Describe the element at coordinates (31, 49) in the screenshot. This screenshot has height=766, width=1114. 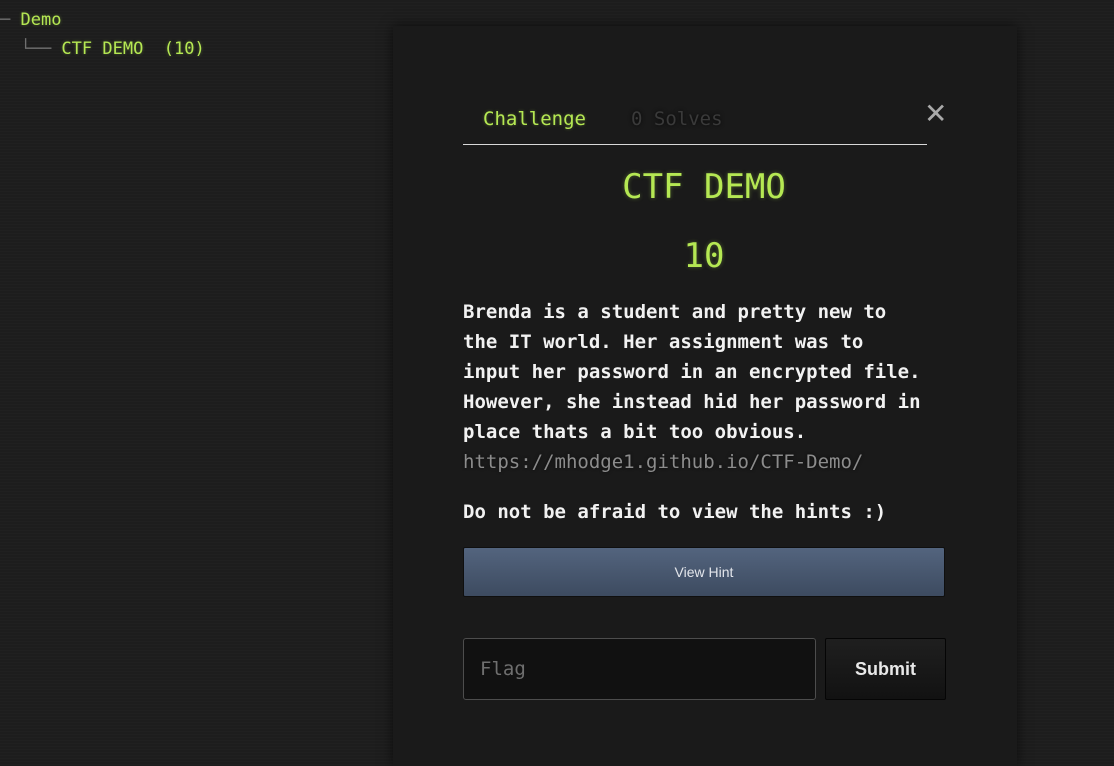
I see `tree-connector: └──` at that location.